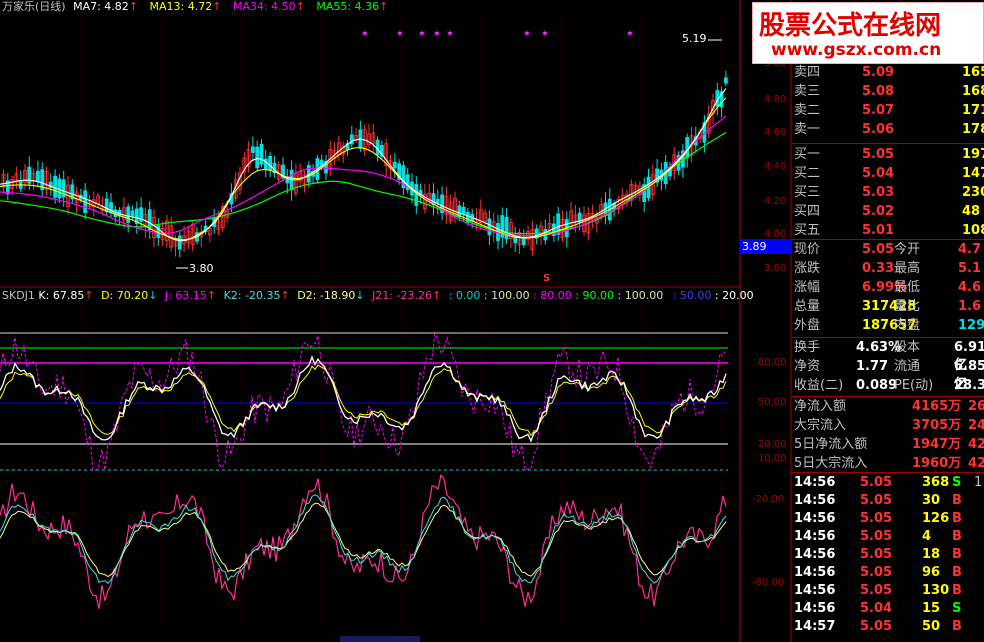 This screenshot has height=642, width=984. I want to click on fund-value: 1.77, so click(872, 366).